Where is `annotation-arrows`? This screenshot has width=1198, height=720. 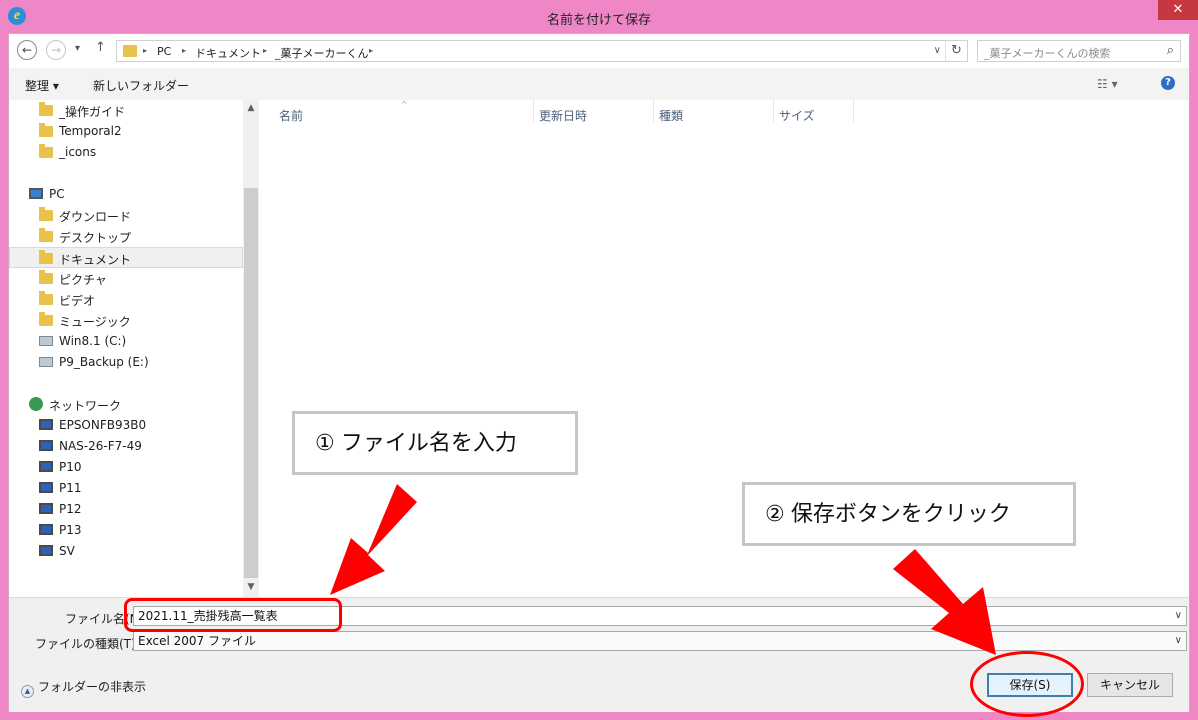 annotation-arrows is located at coordinates (663, 569).